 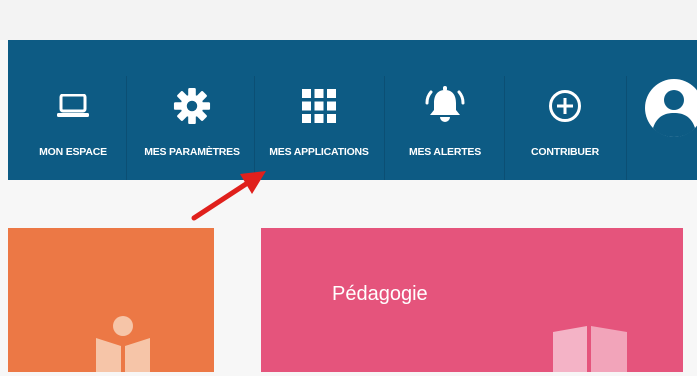 I want to click on nav-label: MES PARAMÈTRES, so click(x=192, y=152).